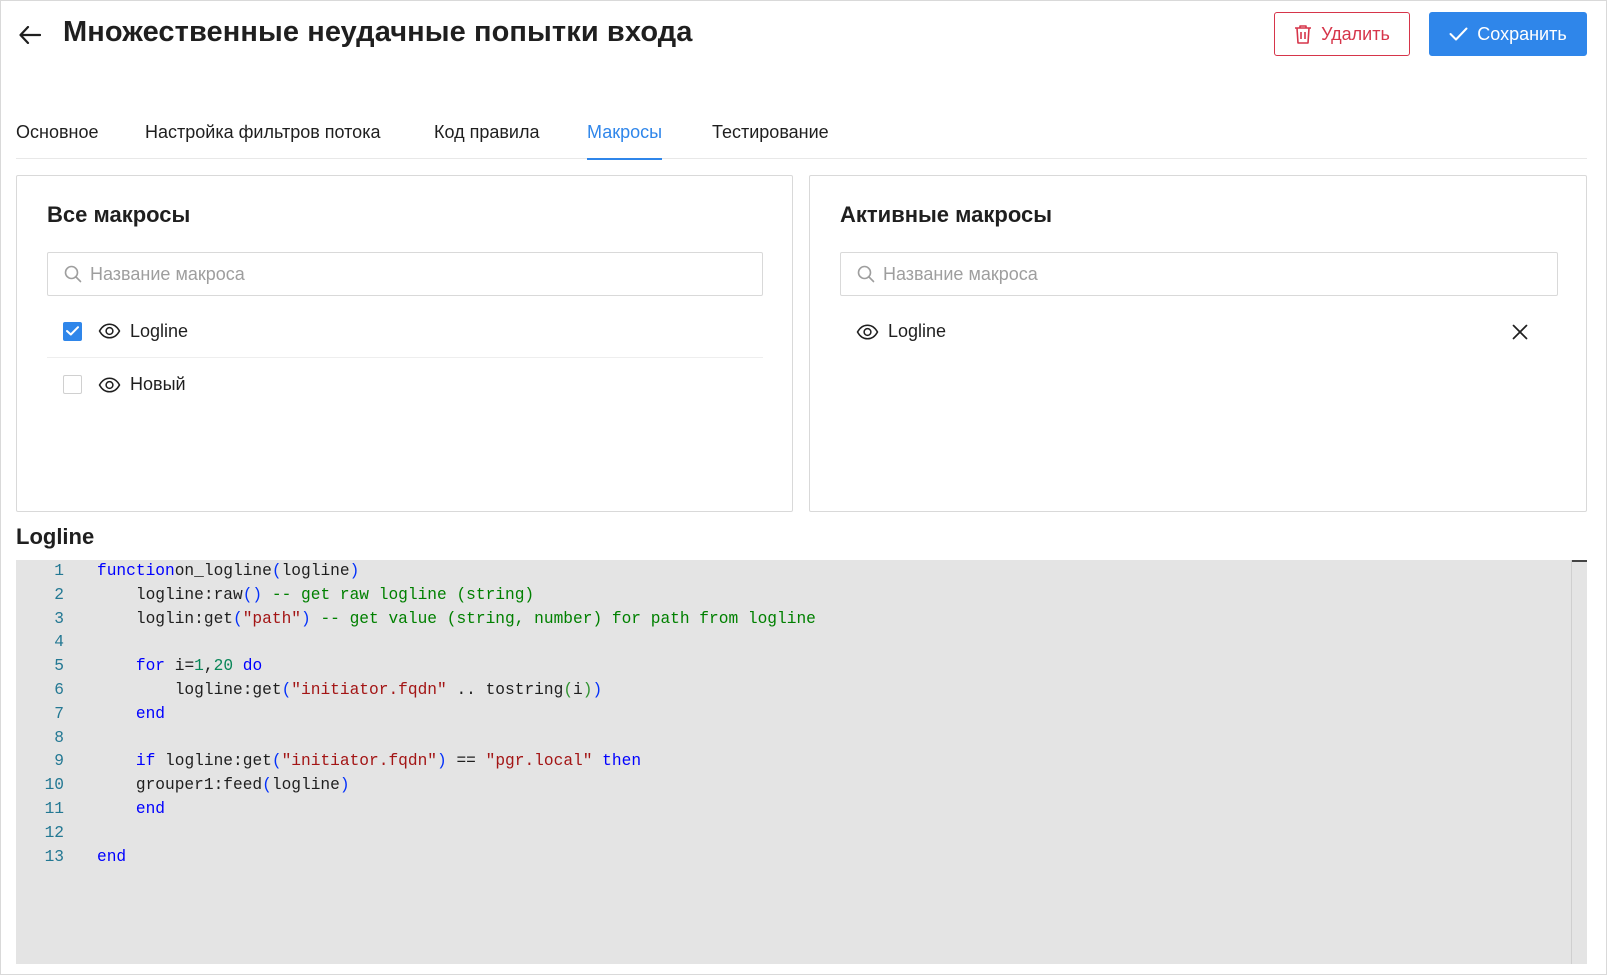  I want to click on code-token: ==, so click(466, 761).